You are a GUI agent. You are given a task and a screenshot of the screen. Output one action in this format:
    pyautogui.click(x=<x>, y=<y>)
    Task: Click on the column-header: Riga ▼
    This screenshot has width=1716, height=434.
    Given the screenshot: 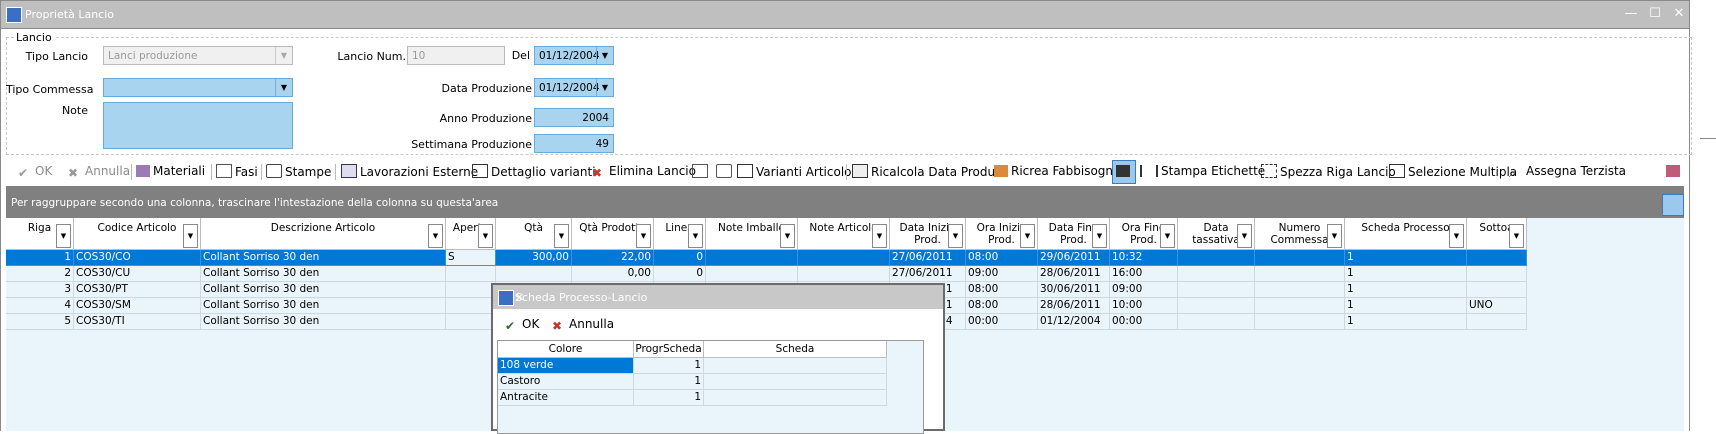 What is the action you would take?
    pyautogui.click(x=40, y=234)
    